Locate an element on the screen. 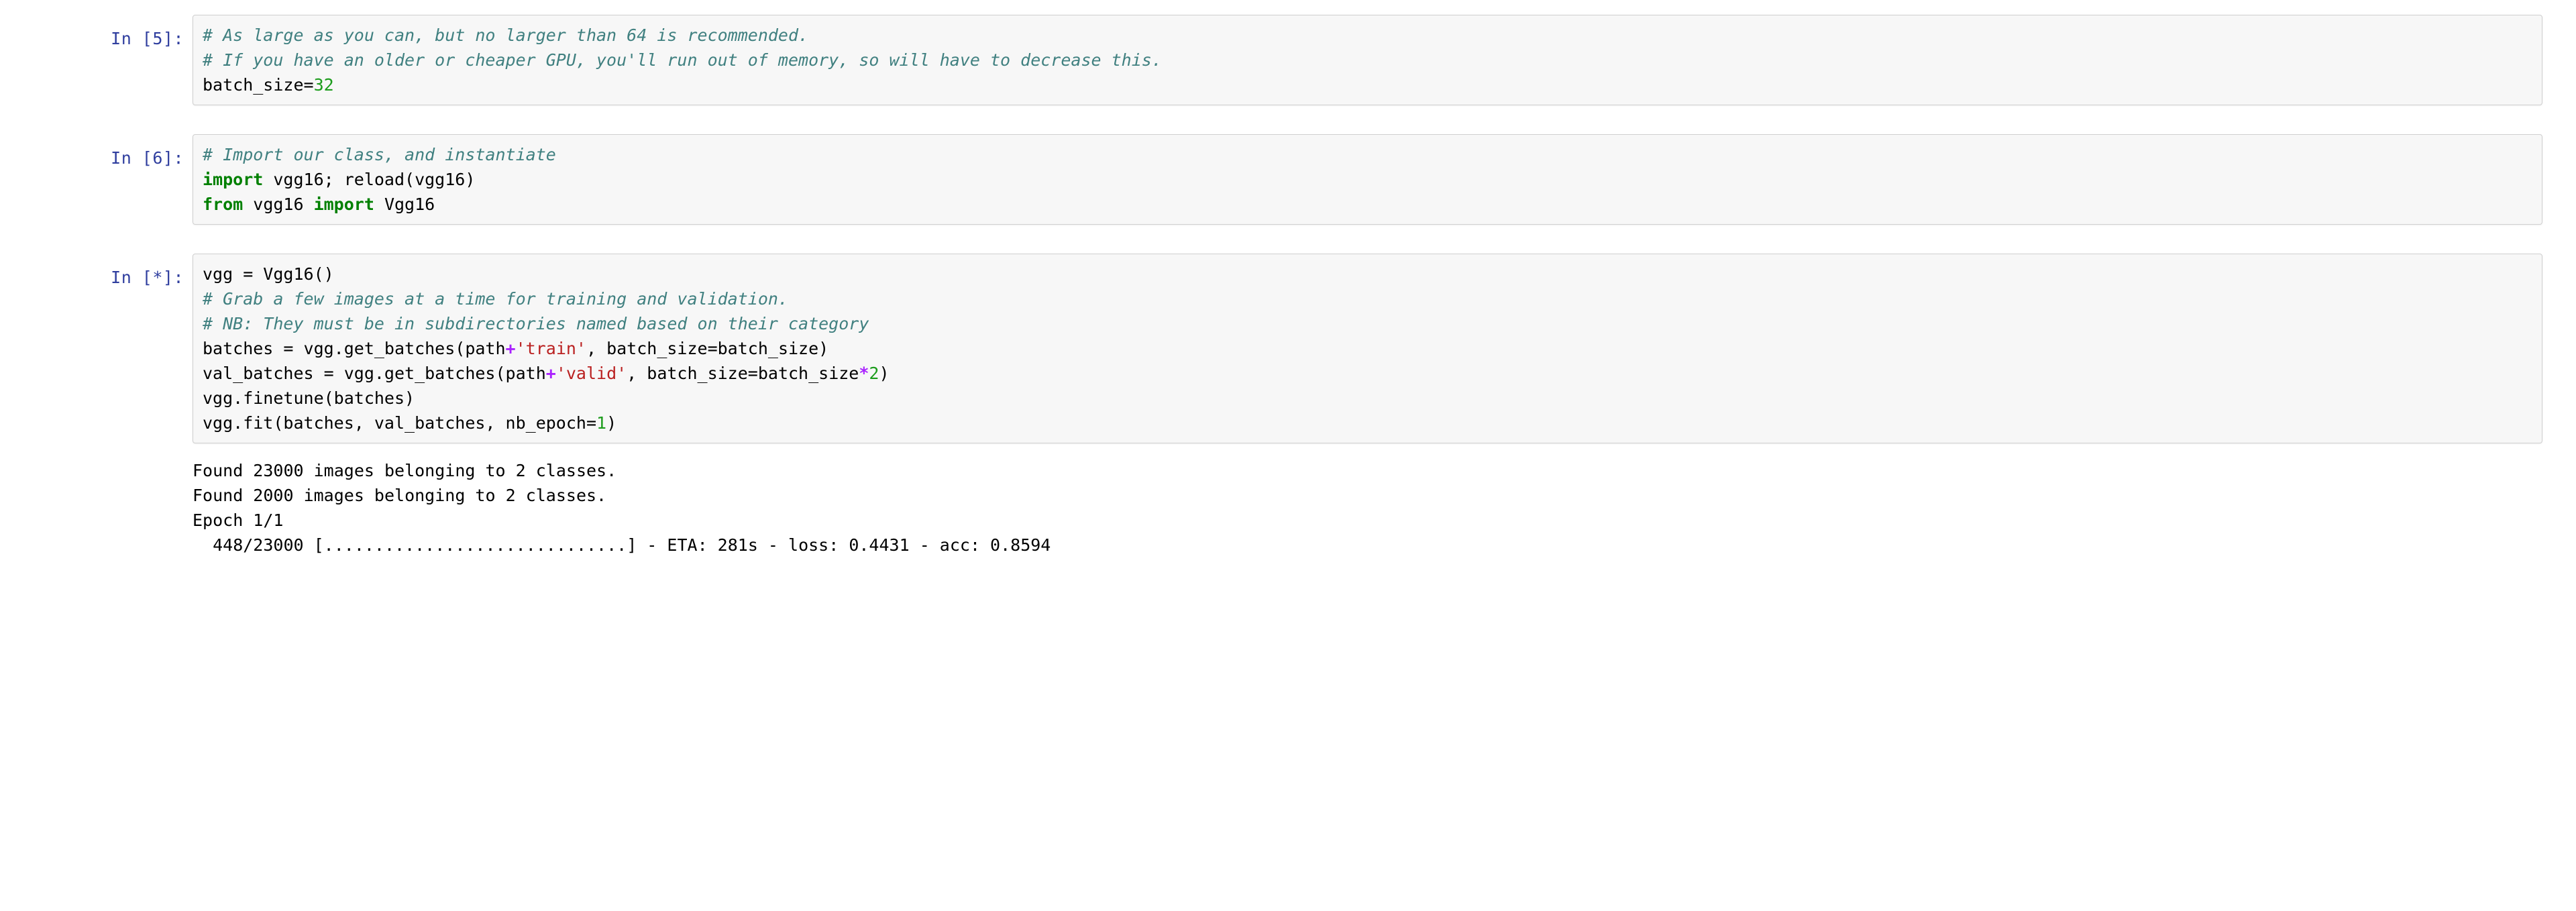  code-line: import vgg16; reload(vgg16) is located at coordinates (1372, 179).